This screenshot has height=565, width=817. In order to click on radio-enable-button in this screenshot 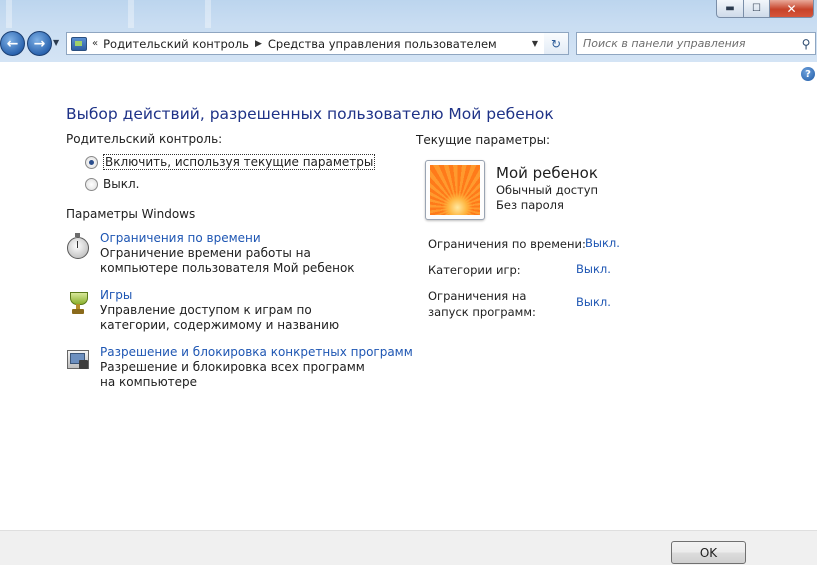, I will do `click(91, 162)`.